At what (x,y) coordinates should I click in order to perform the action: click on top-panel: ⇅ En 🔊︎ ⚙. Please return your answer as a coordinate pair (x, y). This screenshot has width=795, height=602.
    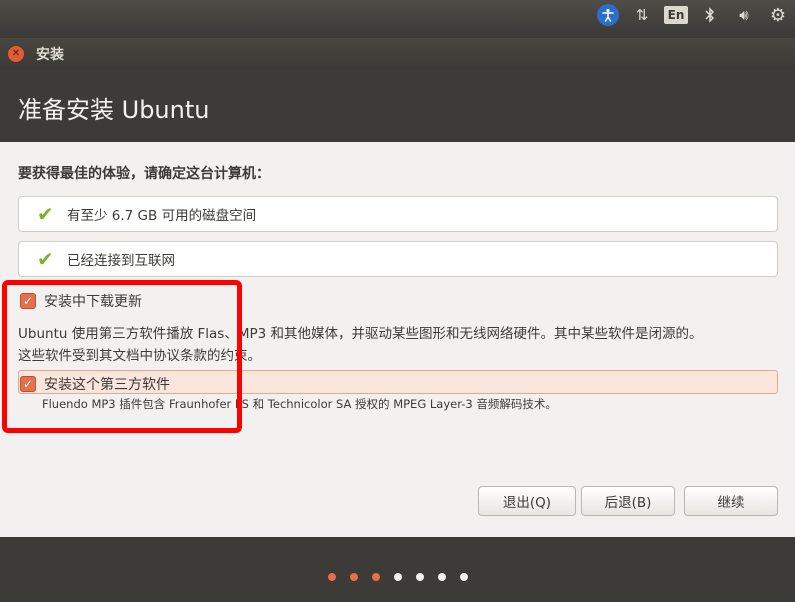
    Looking at the image, I should click on (397, 15).